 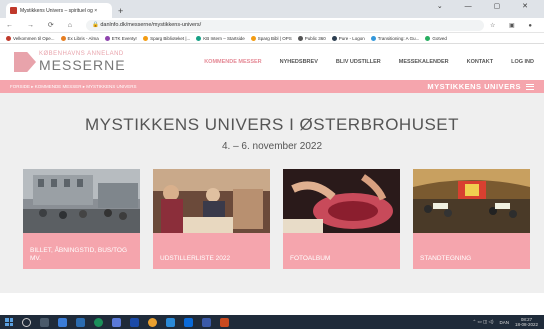 What do you see at coordinates (151, 25) in the screenshot?
I see `url-text: danlnfo.dk/messerne/mystikkens-univers/` at bounding box center [151, 25].